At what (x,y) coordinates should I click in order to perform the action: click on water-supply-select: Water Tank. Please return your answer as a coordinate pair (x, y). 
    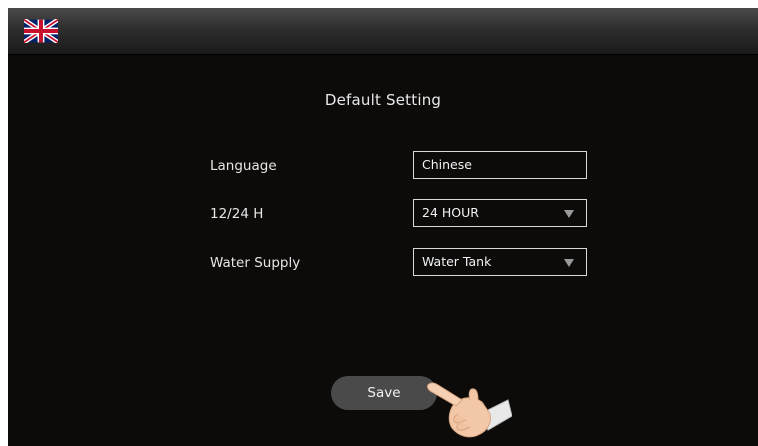
    Looking at the image, I should click on (500, 262).